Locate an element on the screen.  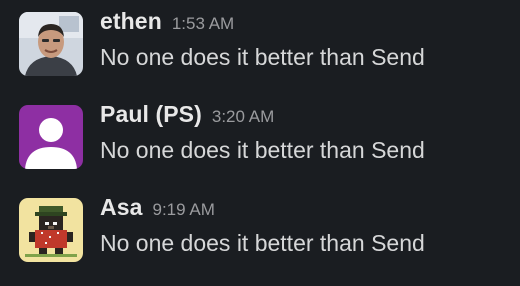
author-name: Paul (PS) is located at coordinates (151, 114).